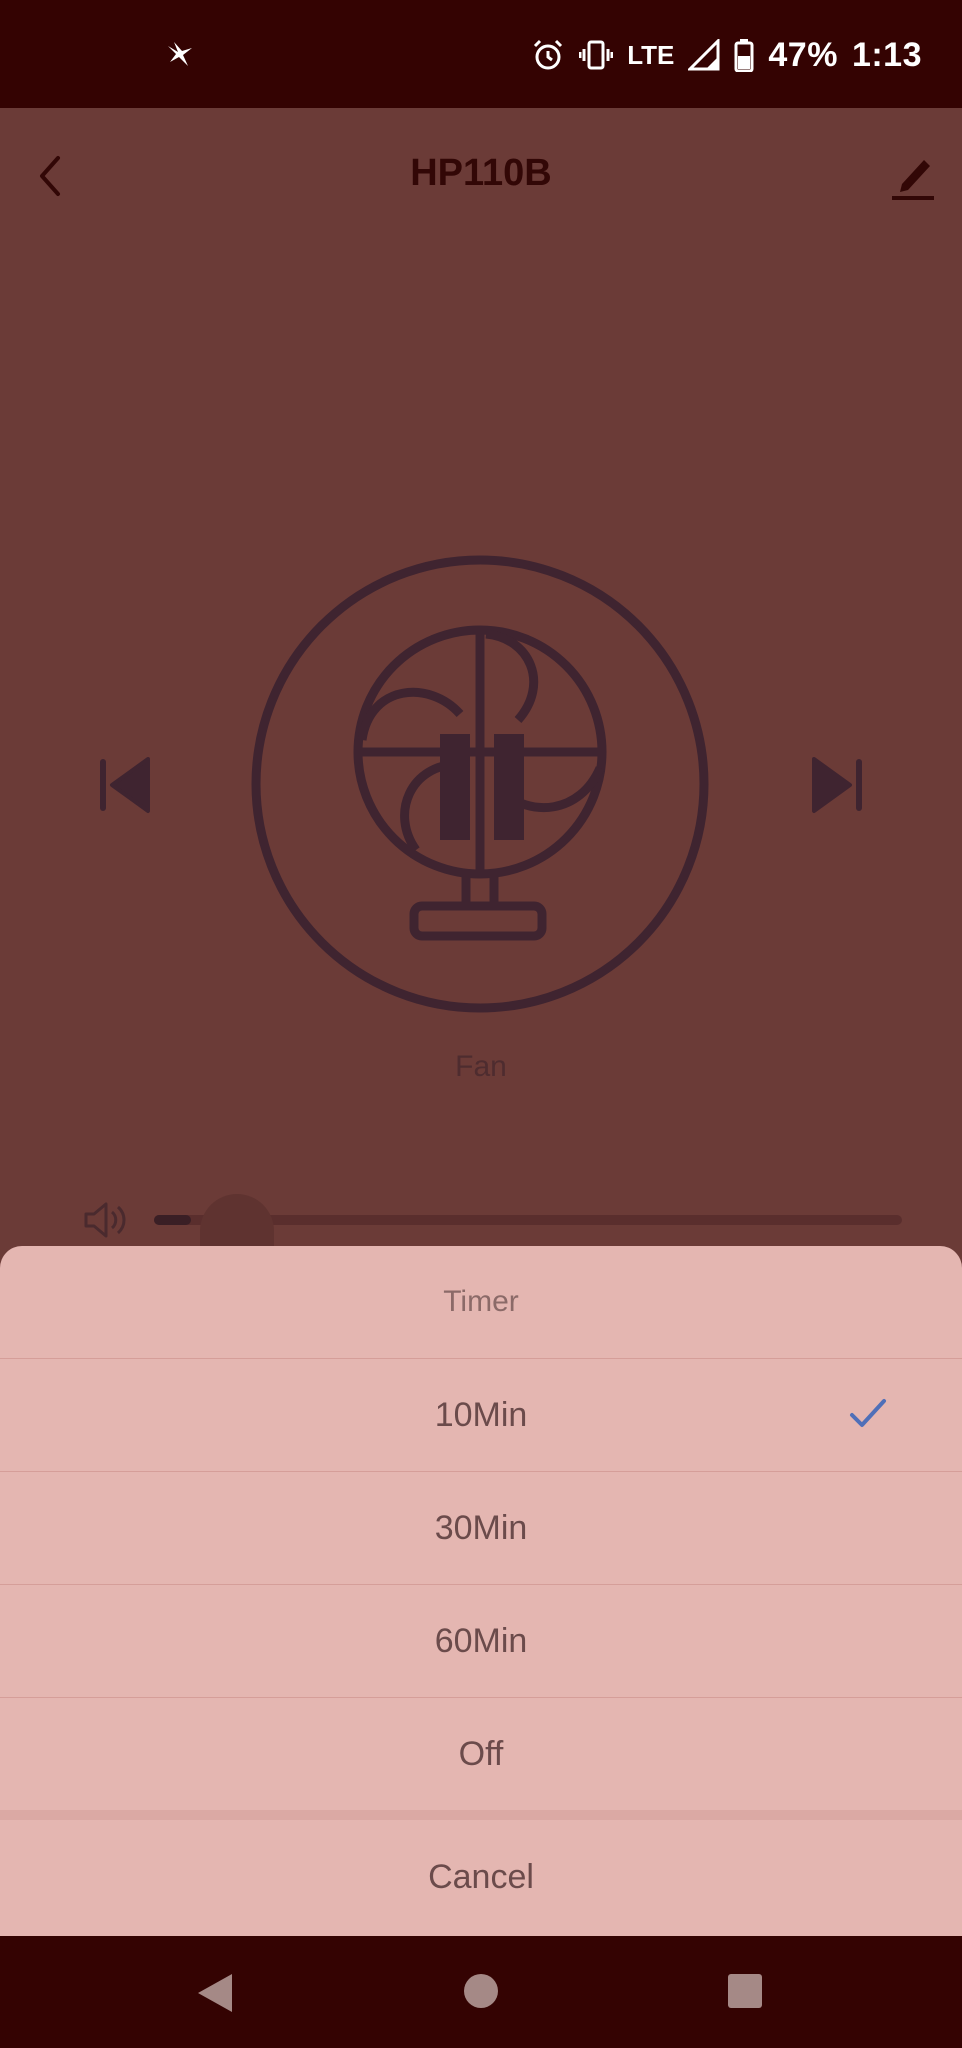 Image resolution: width=962 pixels, height=2048 pixels. I want to click on previous-mode-icon, so click(126, 785).